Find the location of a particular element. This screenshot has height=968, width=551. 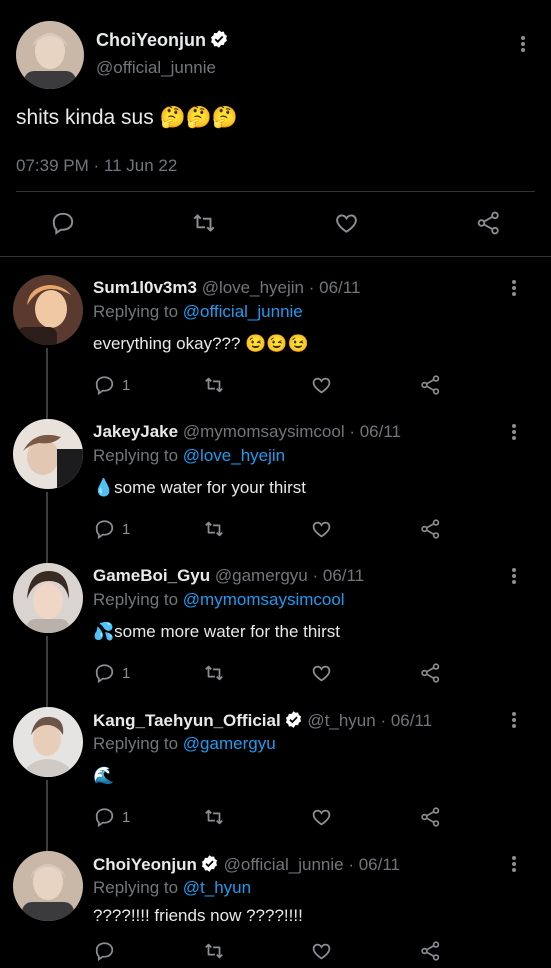

divider is located at coordinates (275, 256).